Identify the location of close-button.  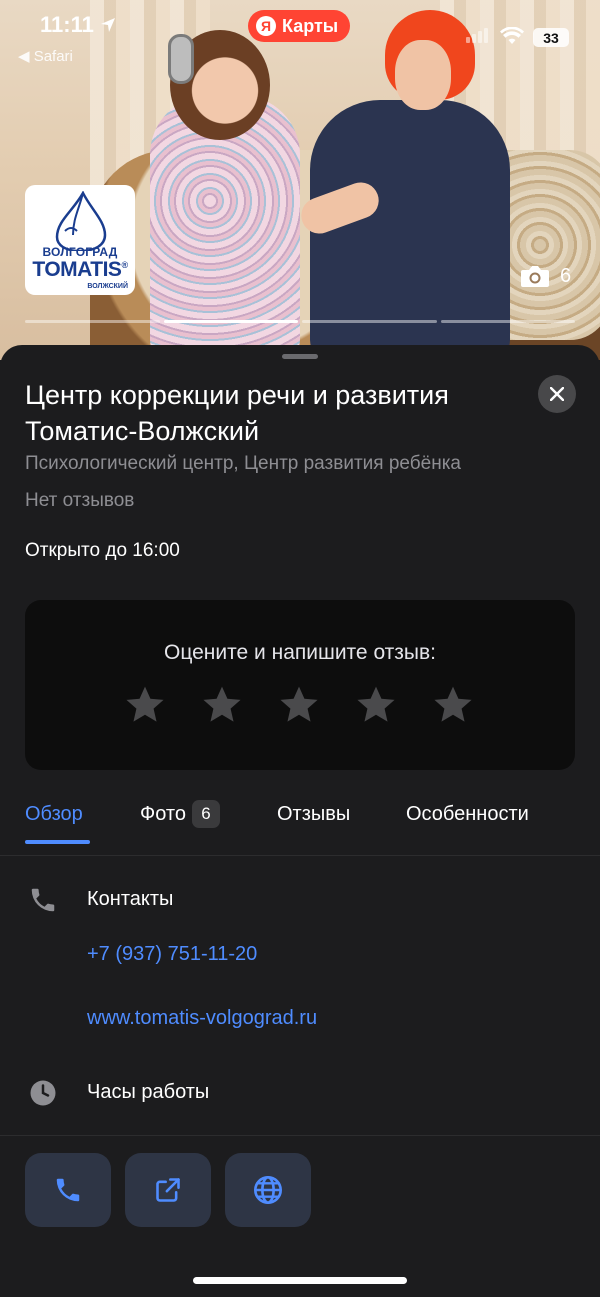
(557, 394).